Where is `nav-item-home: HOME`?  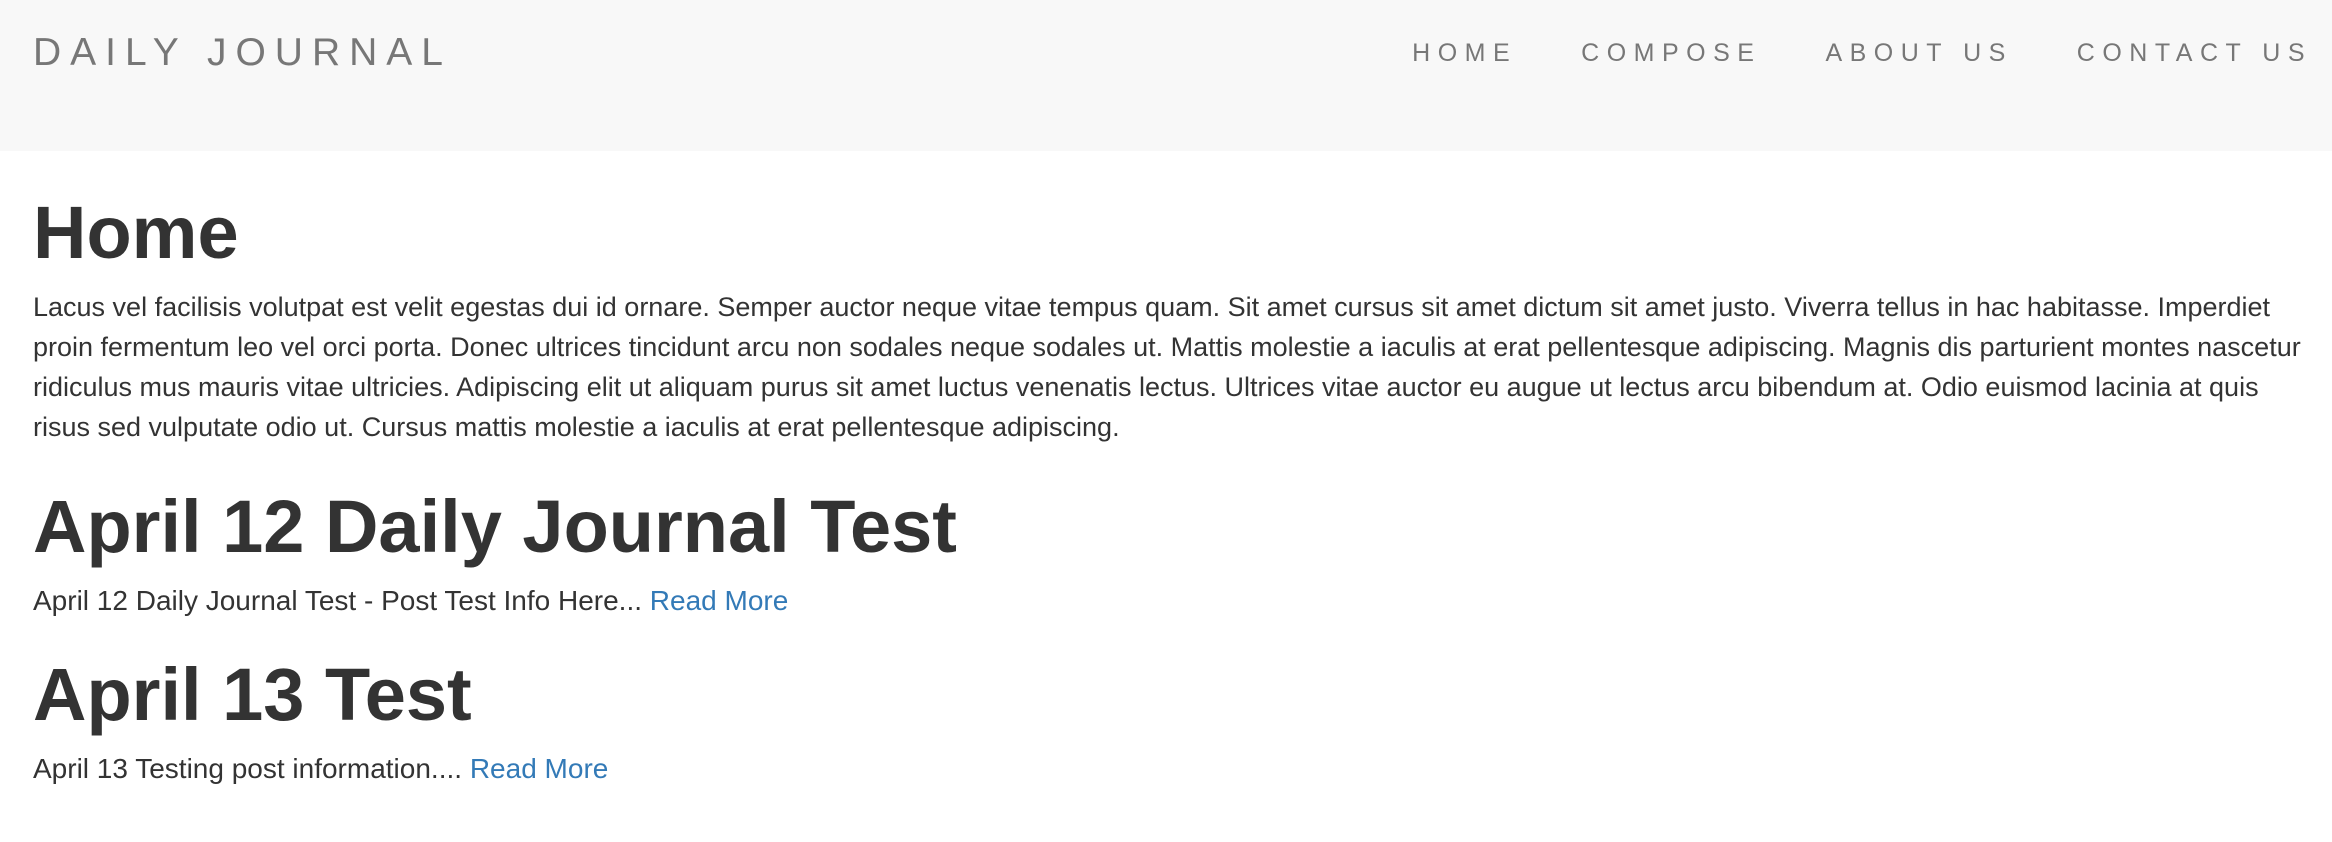
nav-item-home: HOME is located at coordinates (1464, 53).